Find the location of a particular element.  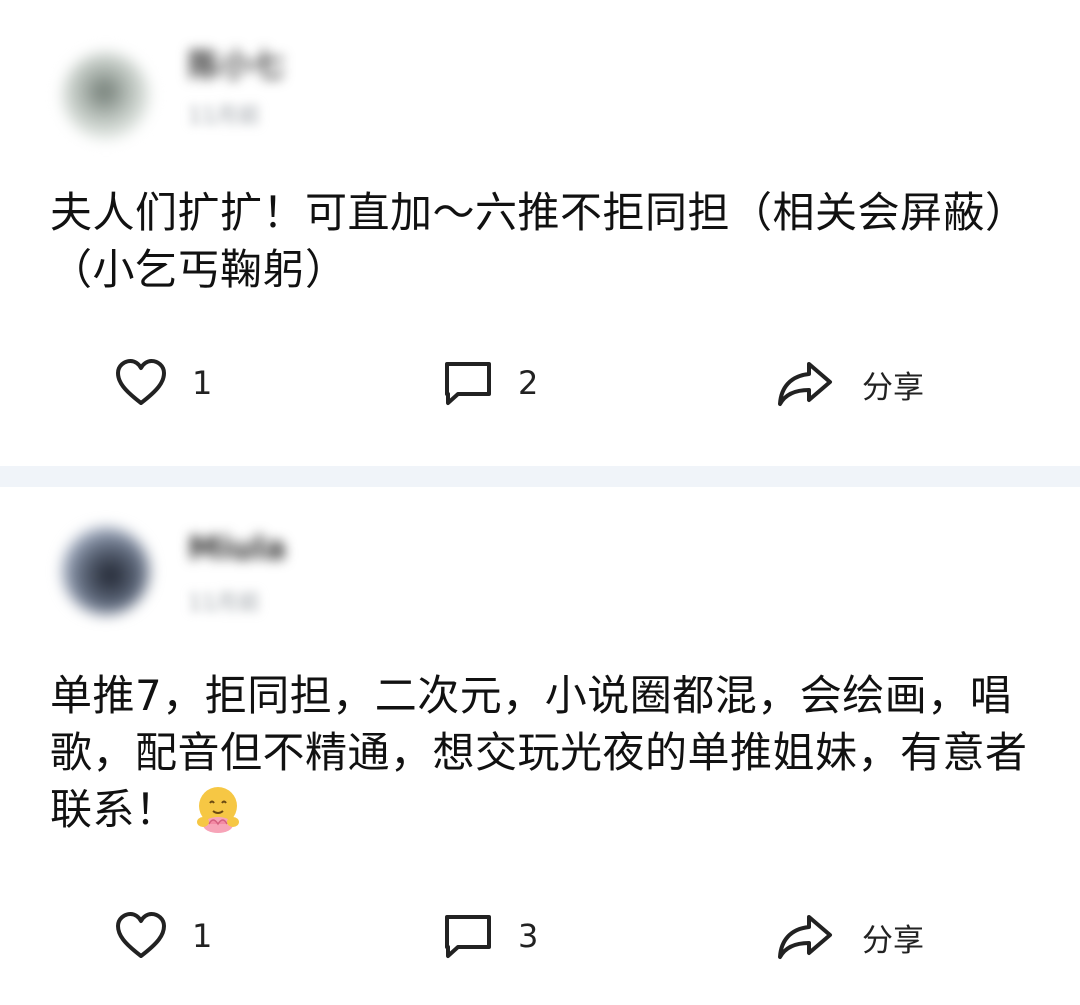

user-name: Miula is located at coordinates (237, 548).